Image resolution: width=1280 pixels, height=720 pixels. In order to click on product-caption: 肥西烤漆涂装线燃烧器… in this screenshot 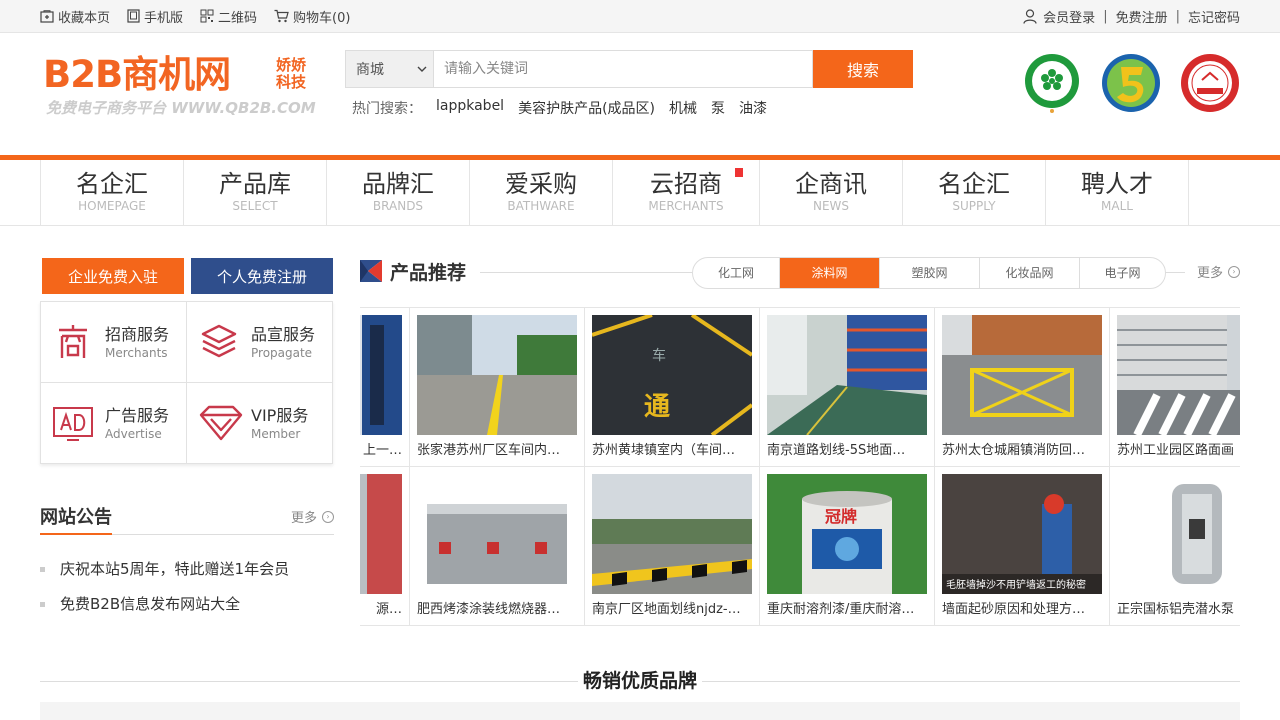, I will do `click(489, 609)`.